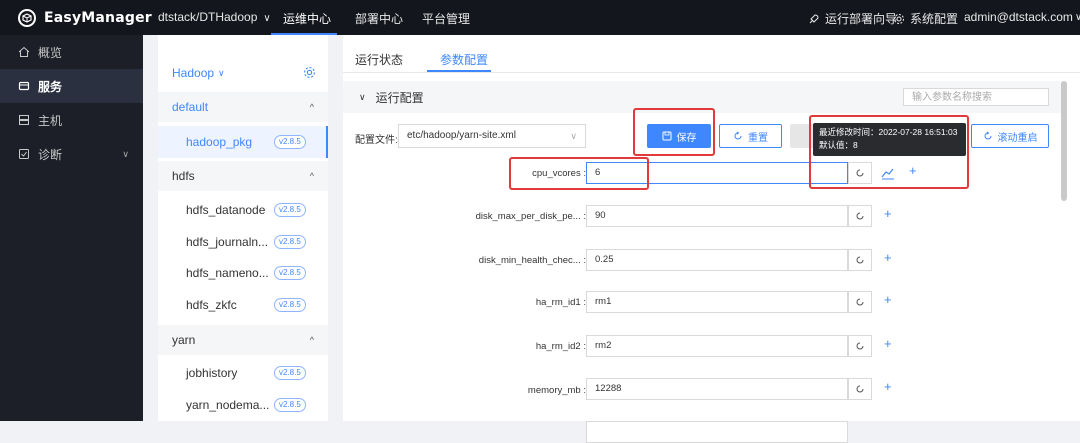 This screenshot has width=1080, height=443. I want to click on config-file-select: etc/hadoop/yarn-site.xml ∨, so click(492, 136).